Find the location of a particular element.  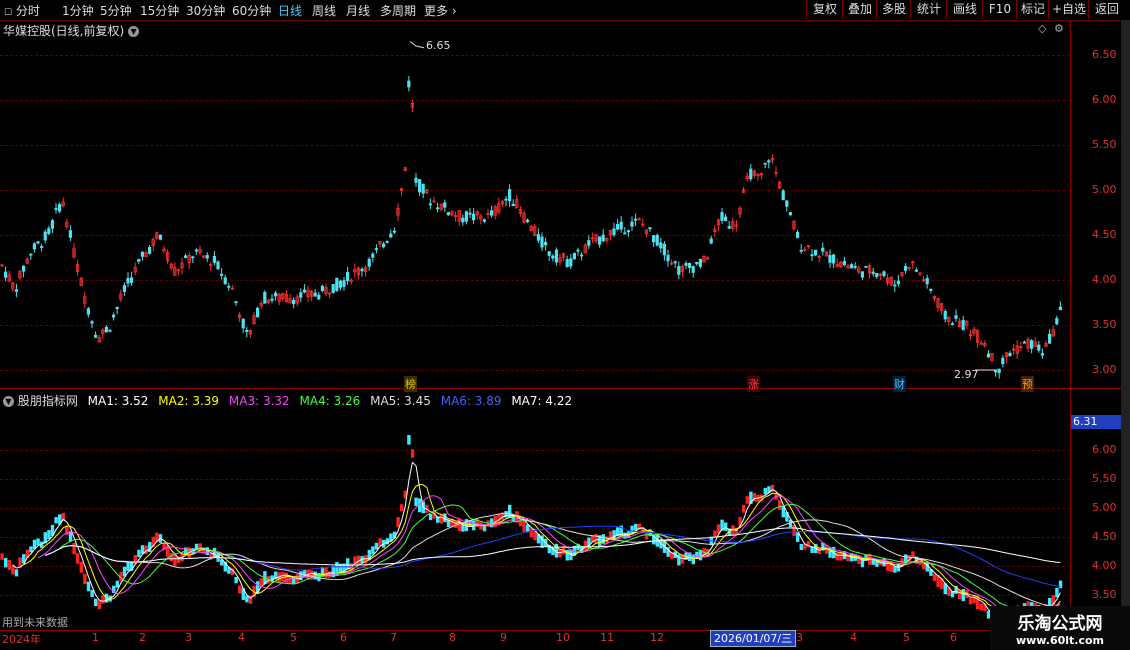

right-scrollbar is located at coordinates (1125, 325).